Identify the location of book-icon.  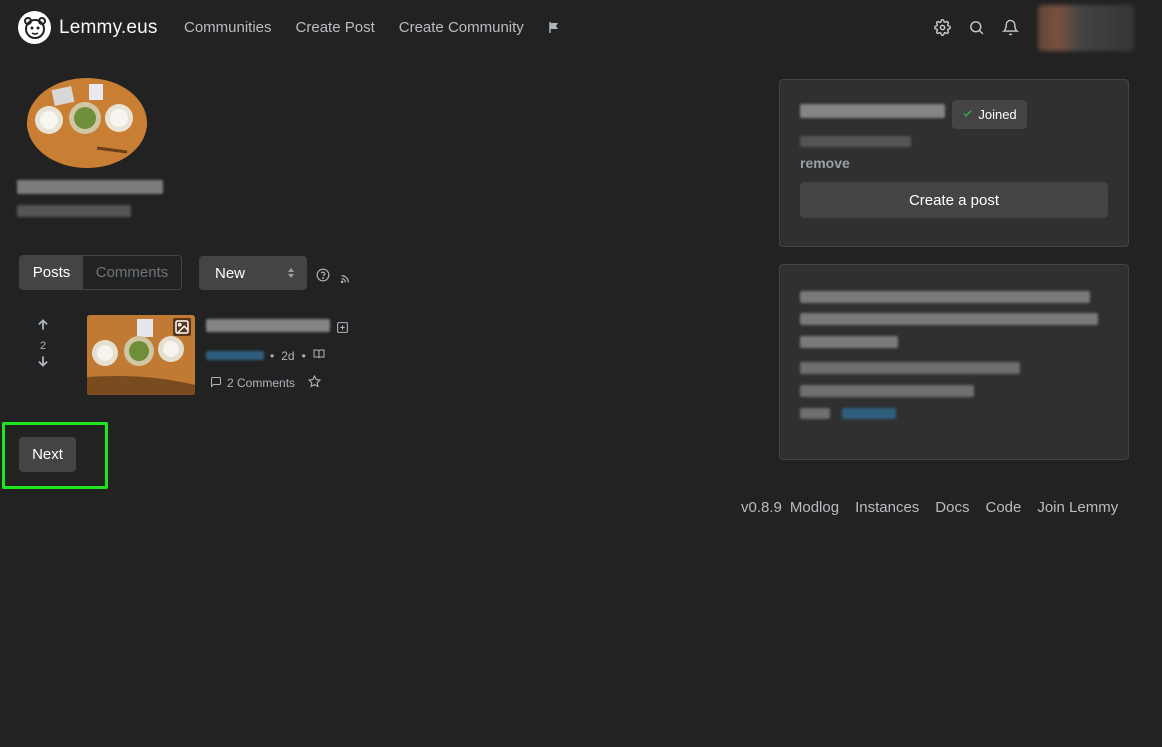
(319, 355).